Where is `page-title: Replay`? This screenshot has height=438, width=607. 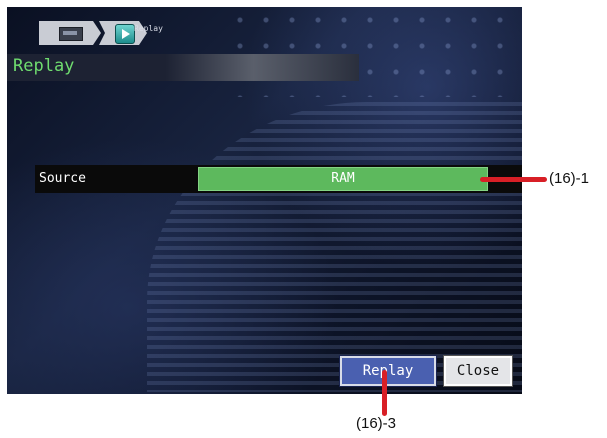 page-title: Replay is located at coordinates (44, 66).